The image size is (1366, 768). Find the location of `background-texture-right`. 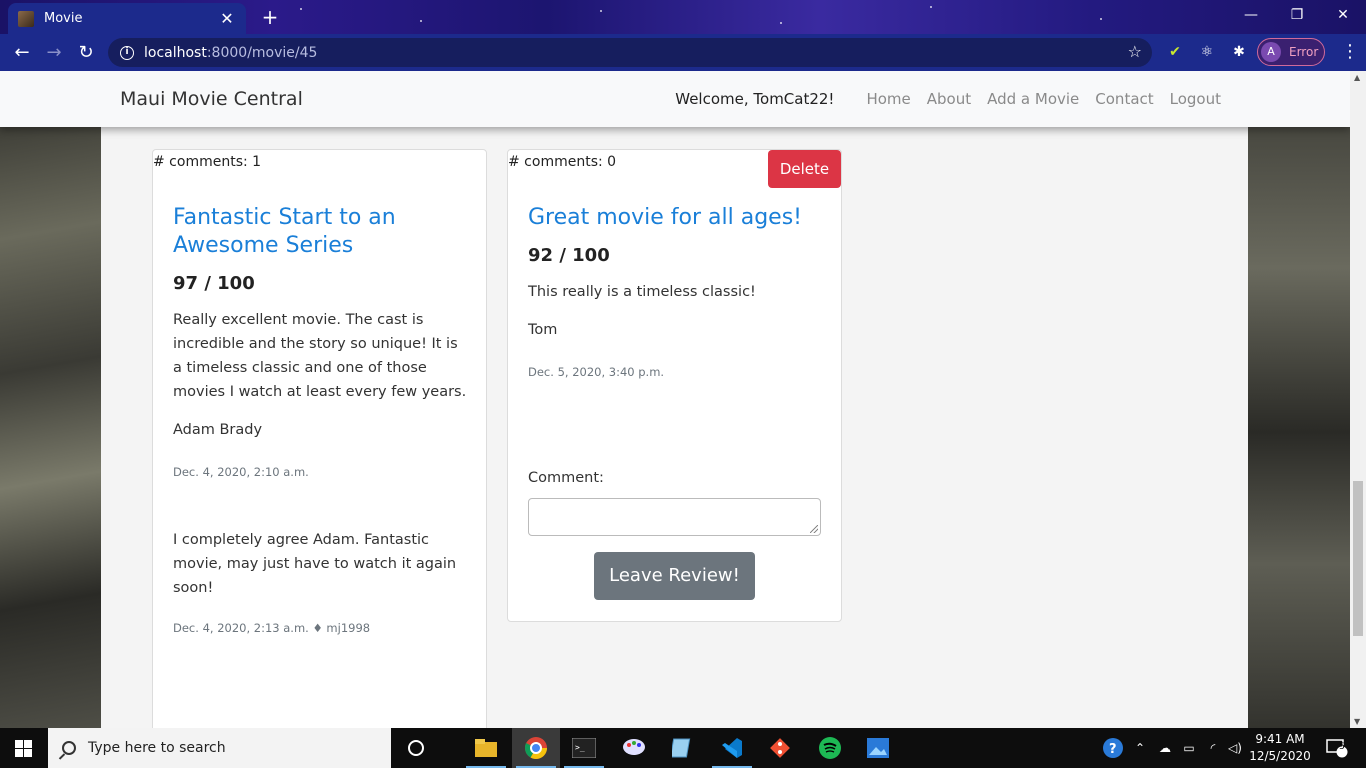

background-texture-right is located at coordinates (1299, 399).